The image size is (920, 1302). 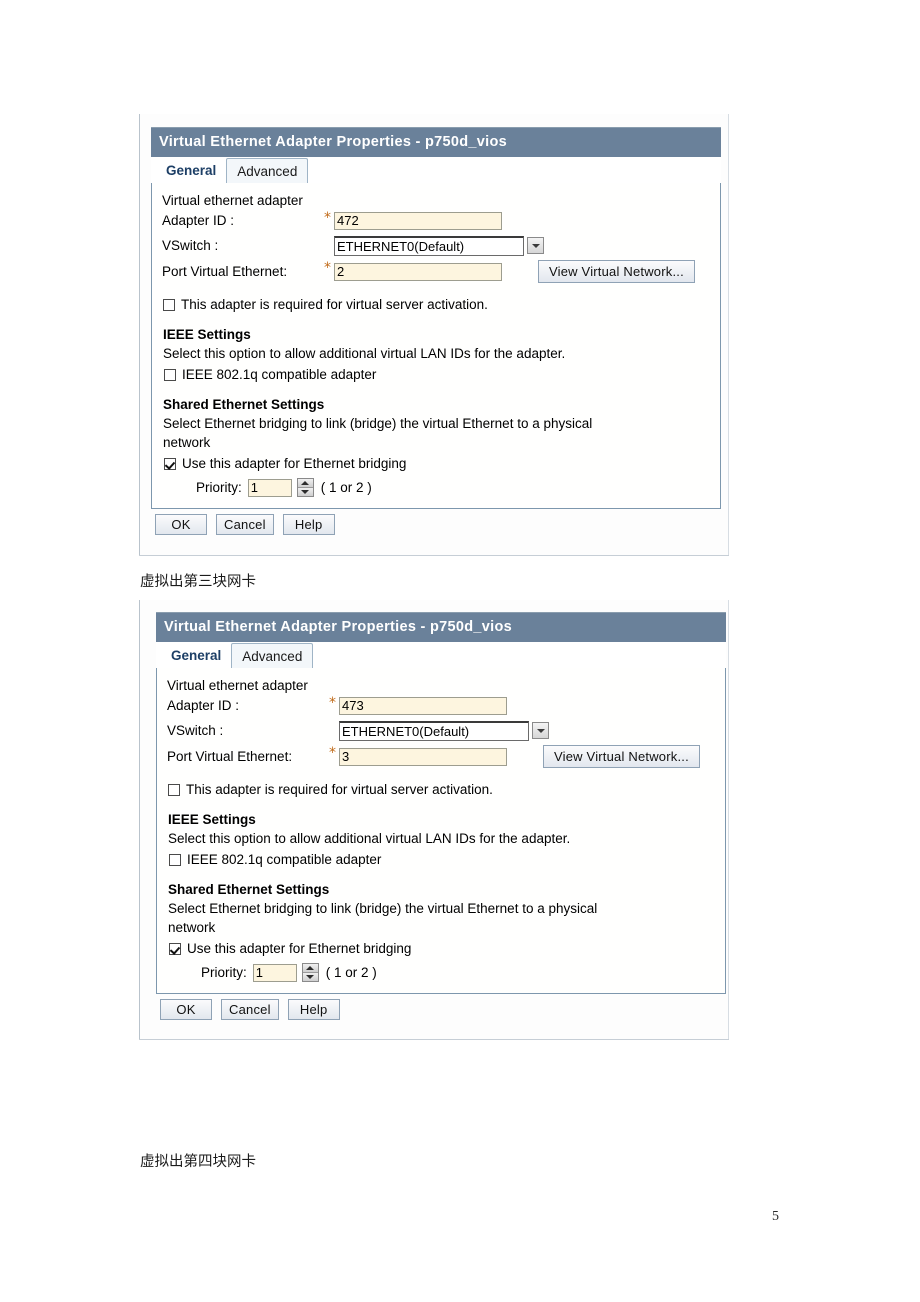 What do you see at coordinates (198, 1162) in the screenshot?
I see `note-fourth-network-card: 虚拟出第四块网卡` at bounding box center [198, 1162].